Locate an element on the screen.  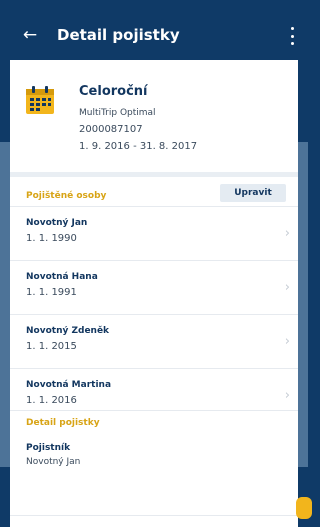
person-birthdate: 1. 1. 2015 is located at coordinates (51, 346).